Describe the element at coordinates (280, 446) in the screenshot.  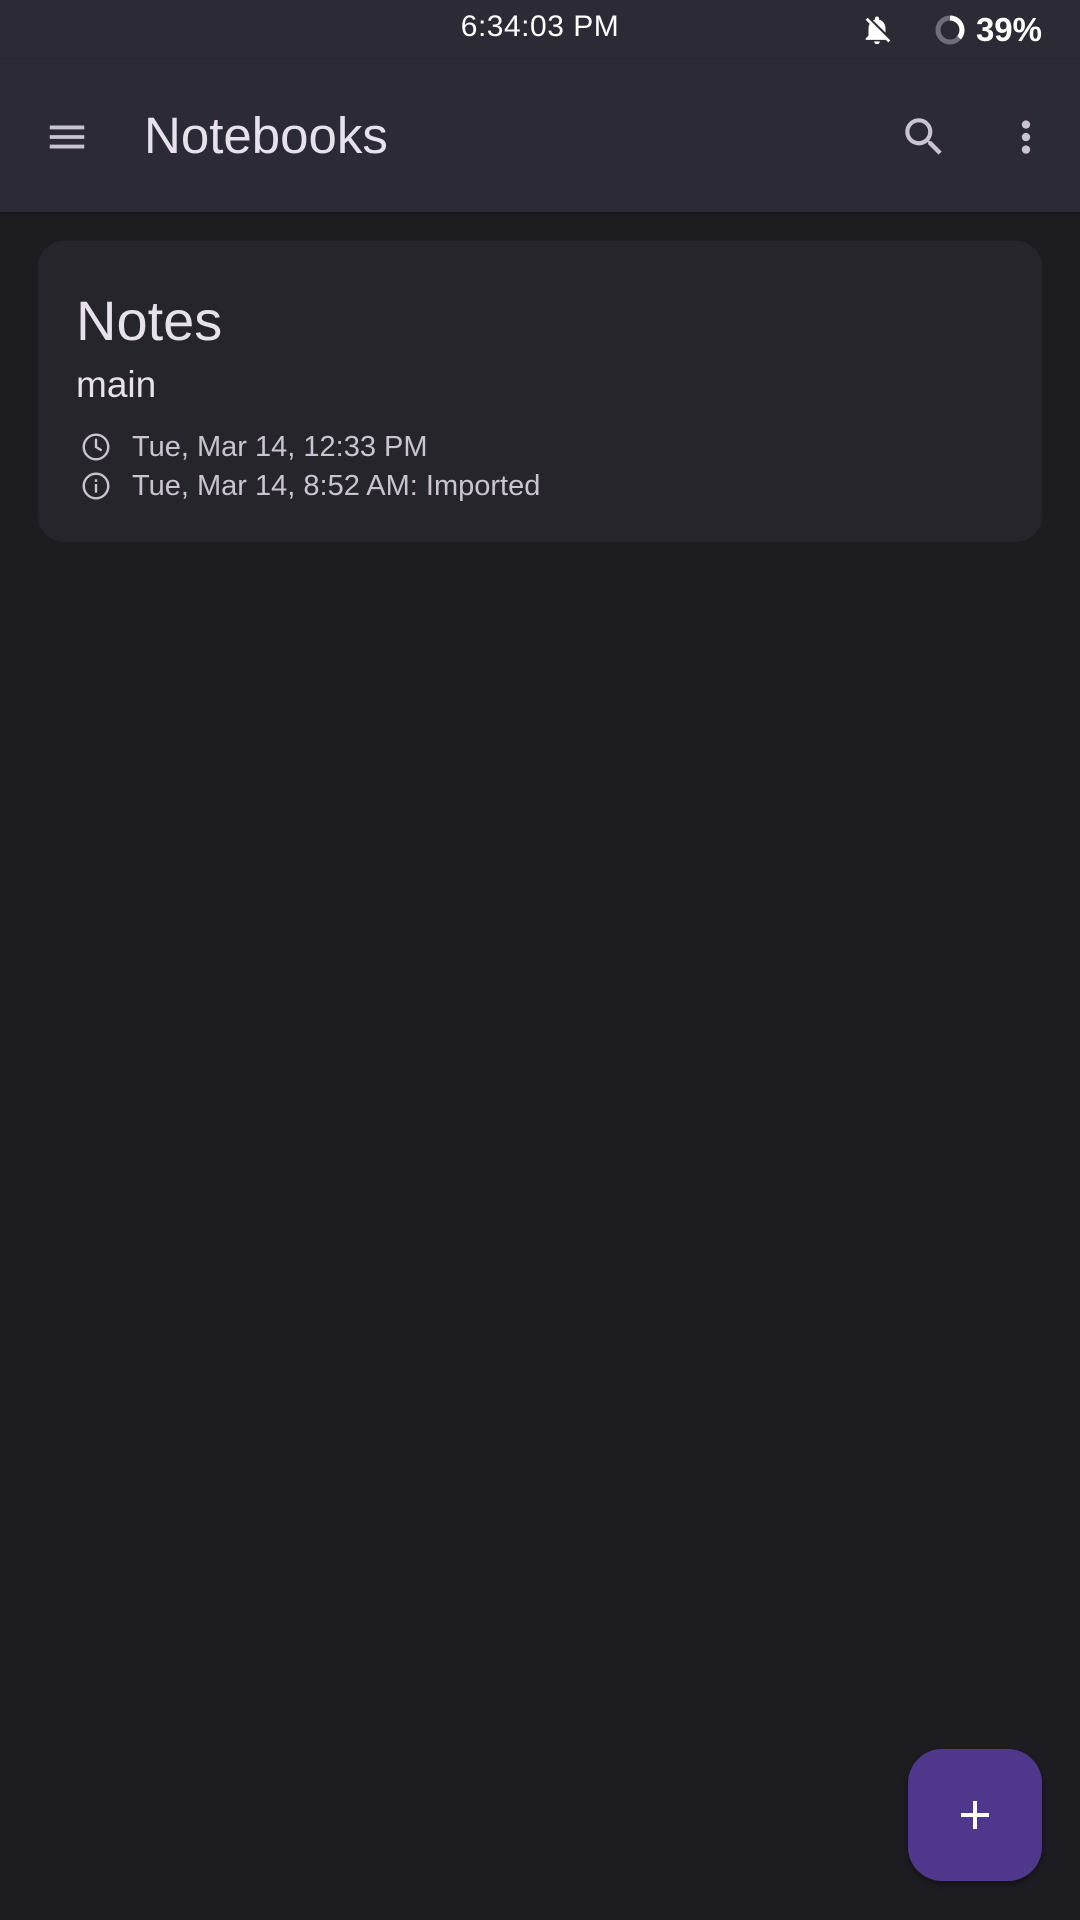
I see `modified-date: Tue, Mar 14, 12:33 PM` at that location.